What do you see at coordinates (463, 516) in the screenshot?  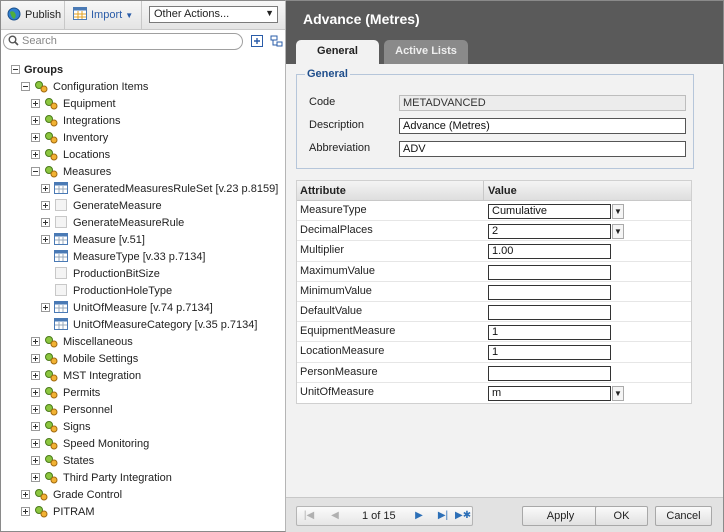 I see `new-record-icon: ▶✱` at bounding box center [463, 516].